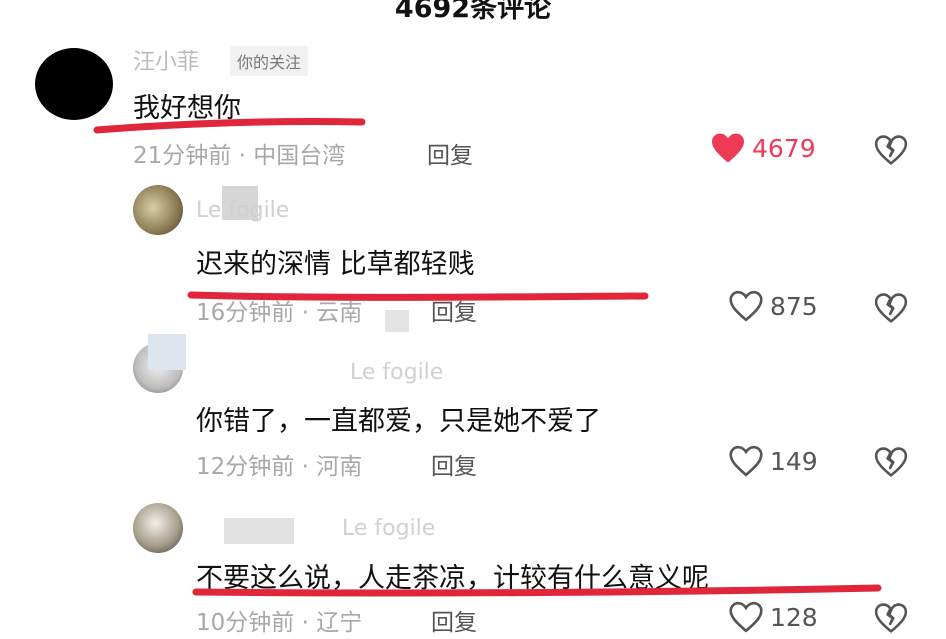 The image size is (946, 639). What do you see at coordinates (794, 617) in the screenshot?
I see `like-count: 128` at bounding box center [794, 617].